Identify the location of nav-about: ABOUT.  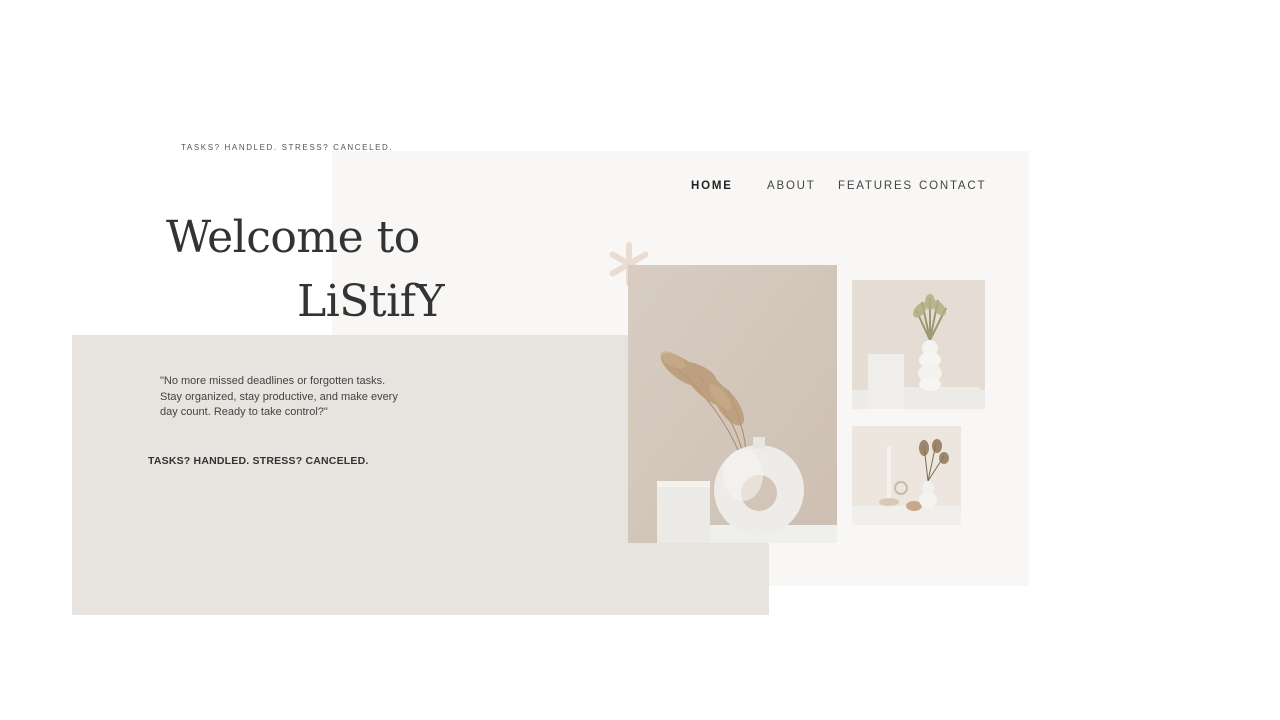
(791, 186).